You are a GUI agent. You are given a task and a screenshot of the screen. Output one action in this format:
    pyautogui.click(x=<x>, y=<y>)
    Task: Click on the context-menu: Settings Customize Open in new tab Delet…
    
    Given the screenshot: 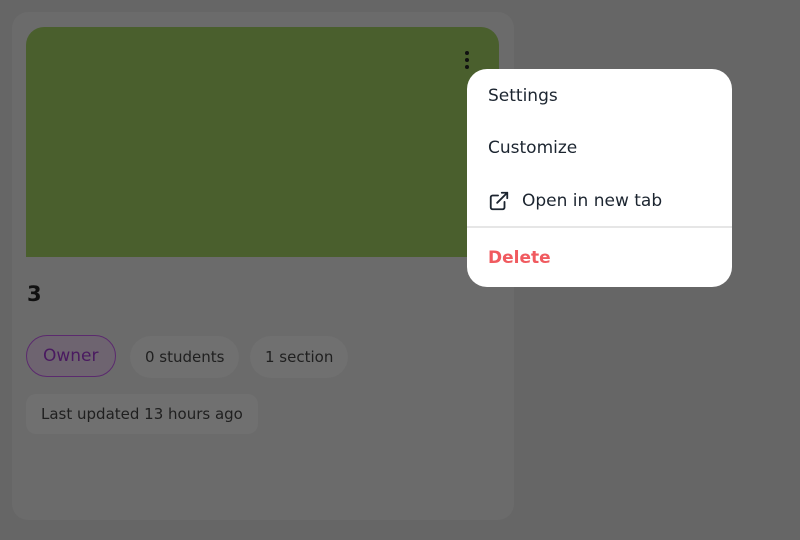 What is the action you would take?
    pyautogui.click(x=599, y=178)
    